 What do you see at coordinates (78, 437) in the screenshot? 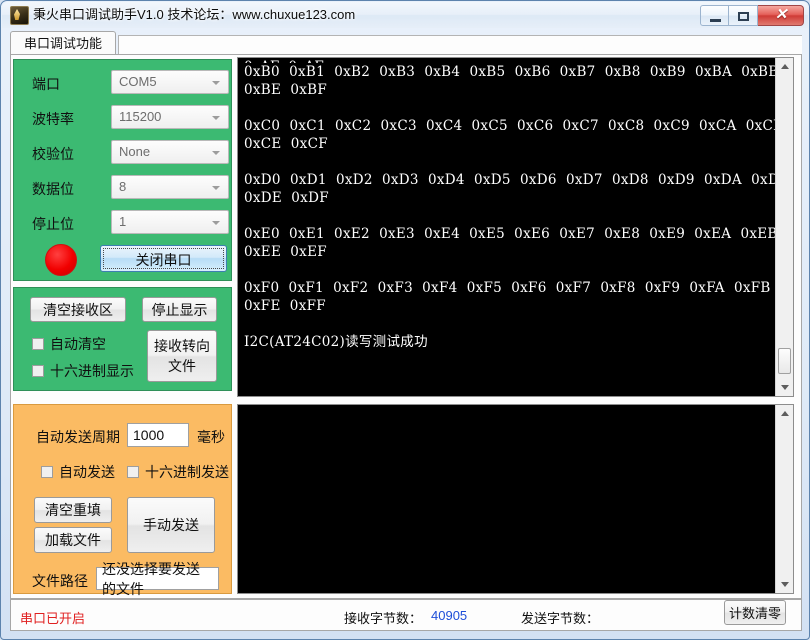
I see `auto-send-period-label: 自动发送周期` at bounding box center [78, 437].